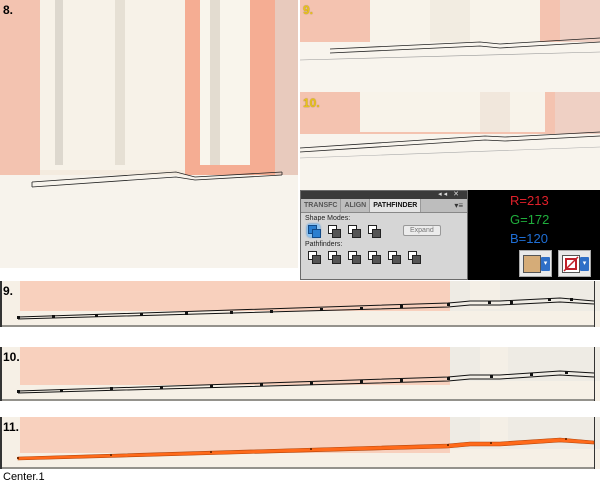  Describe the element at coordinates (384, 256) in the screenshot. I see `pathfinders-row` at that location.